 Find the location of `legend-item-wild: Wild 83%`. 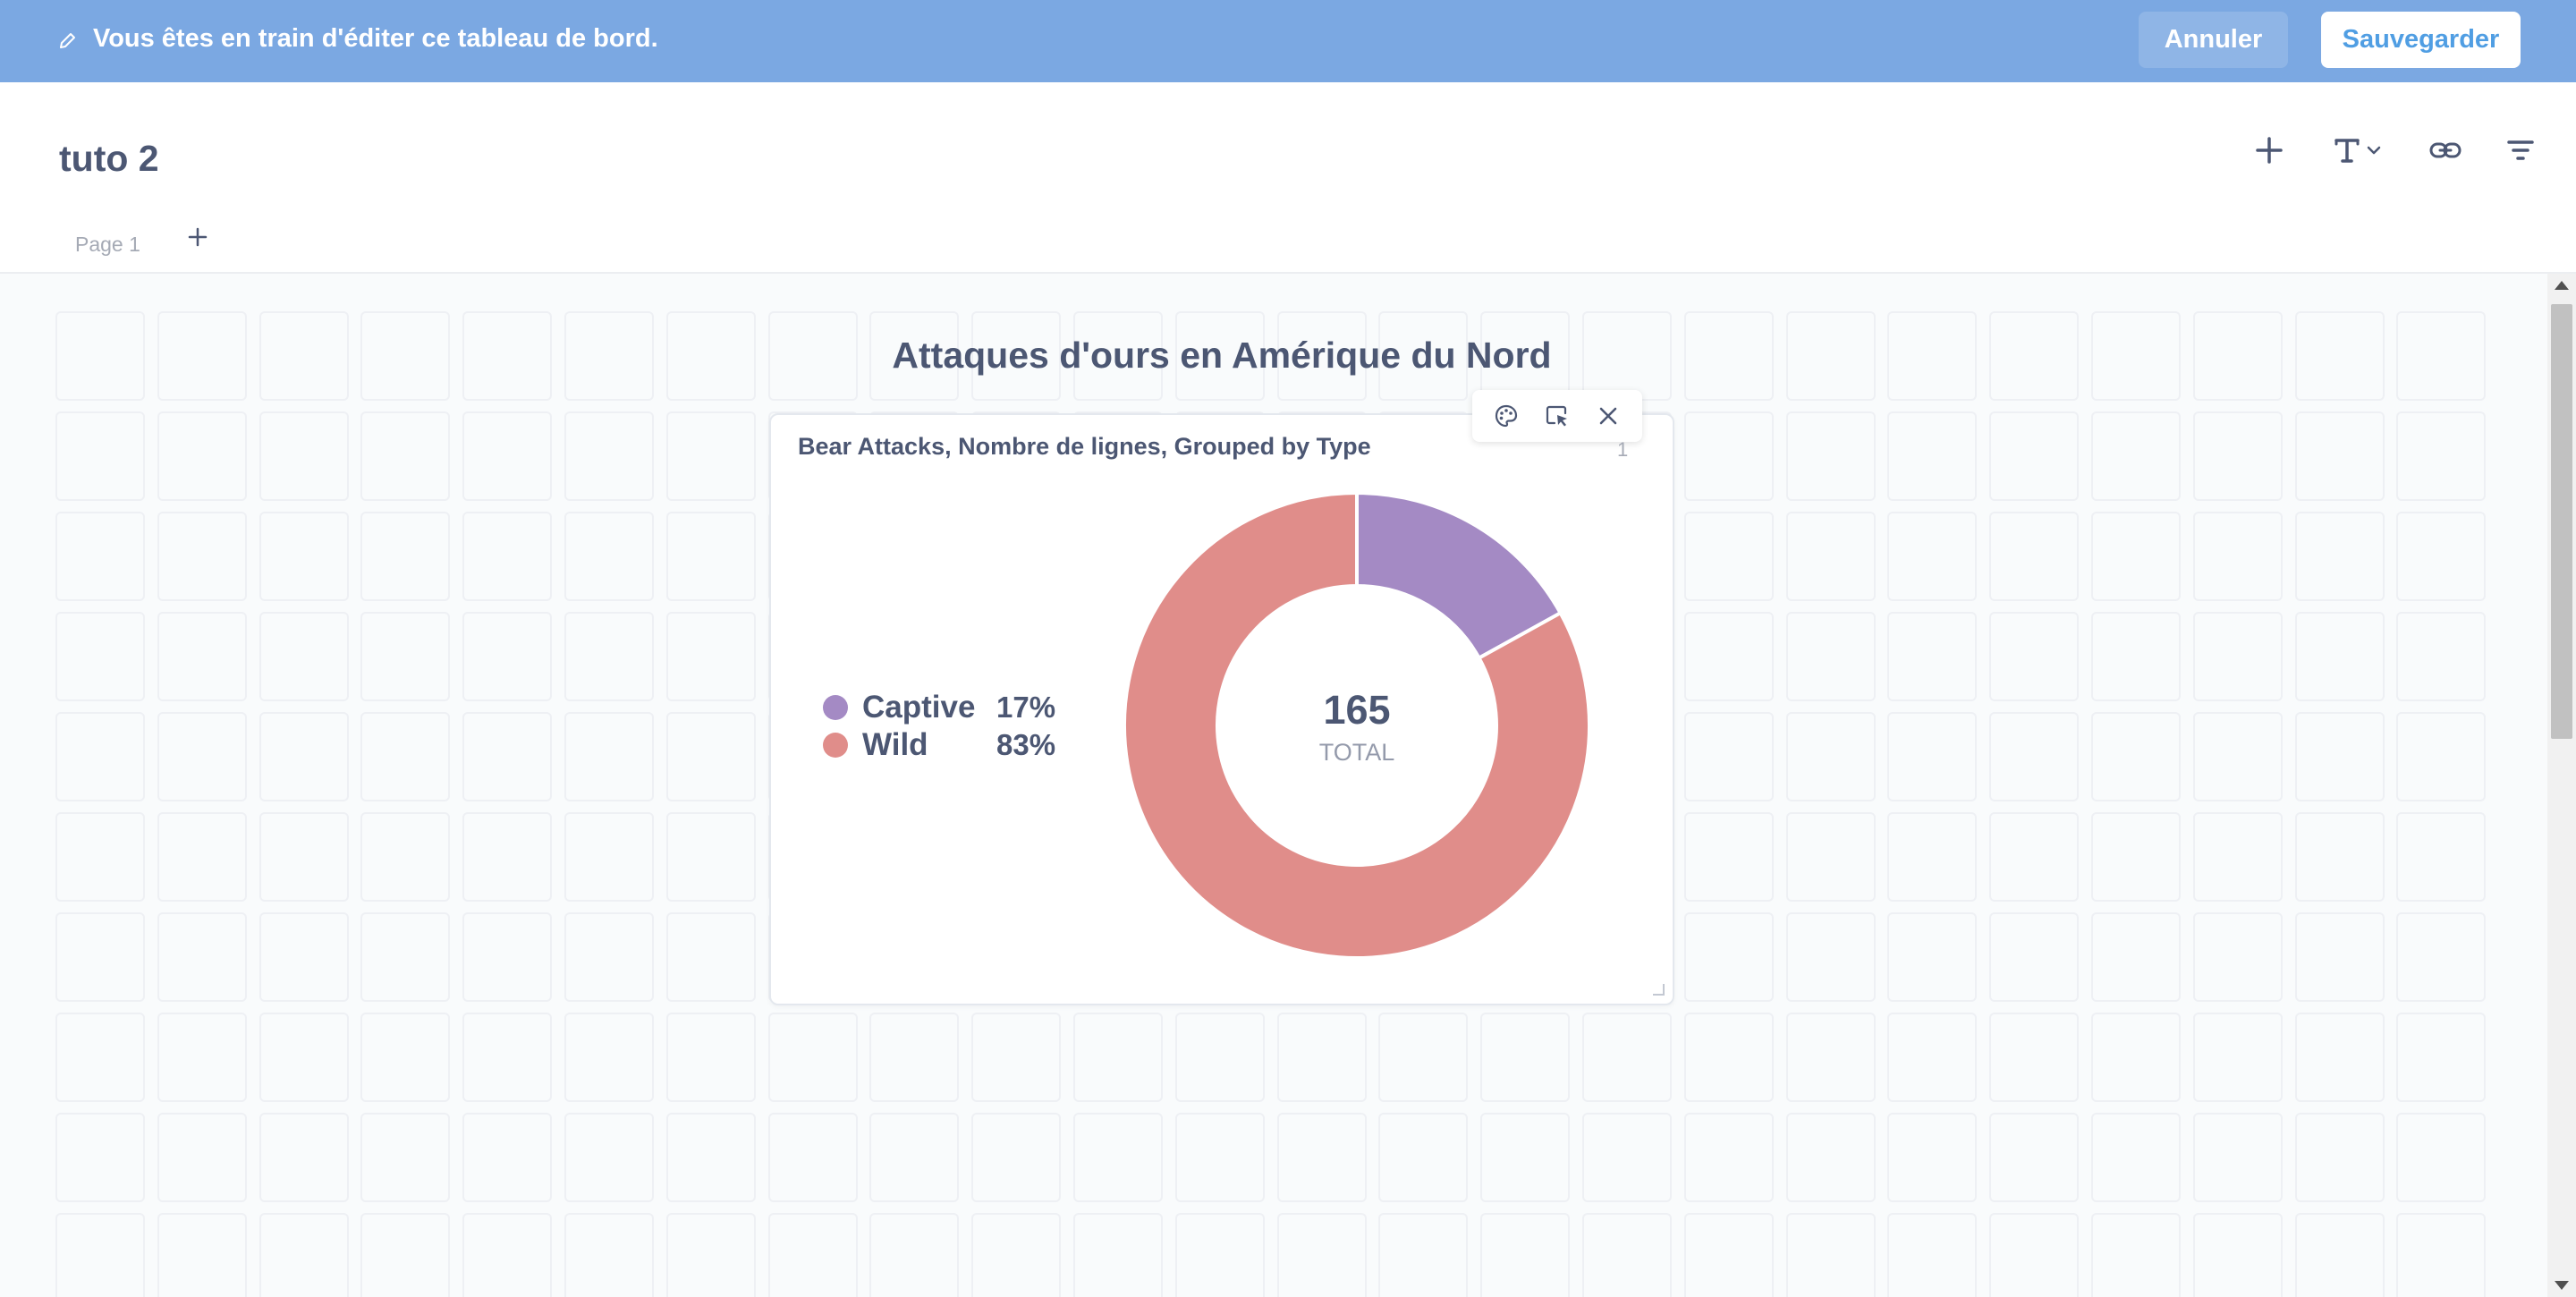

legend-item-wild: Wild 83% is located at coordinates (939, 745).